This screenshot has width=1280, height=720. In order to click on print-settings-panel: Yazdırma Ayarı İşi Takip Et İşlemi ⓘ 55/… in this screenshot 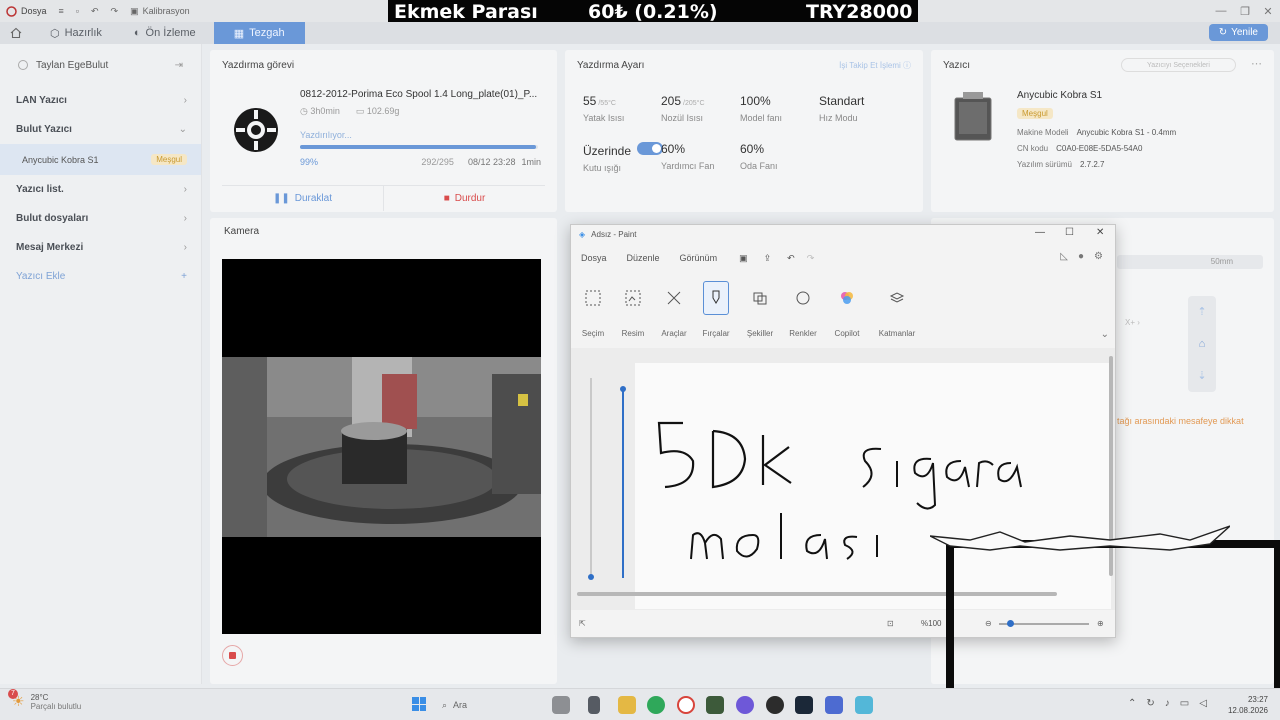, I will do `click(744, 131)`.